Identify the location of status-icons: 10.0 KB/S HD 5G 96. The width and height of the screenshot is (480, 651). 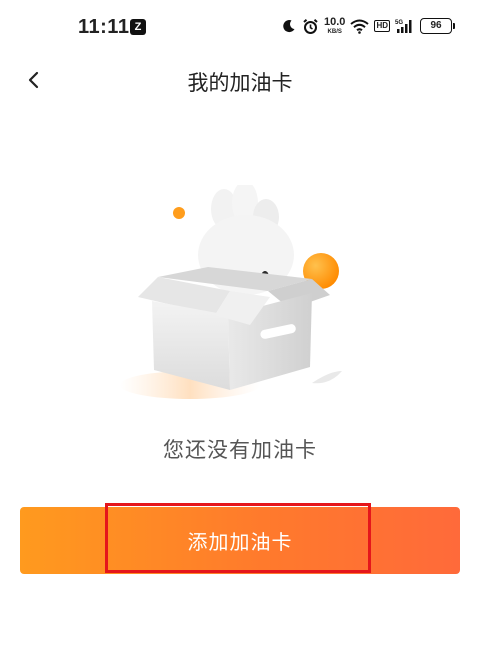
(368, 26).